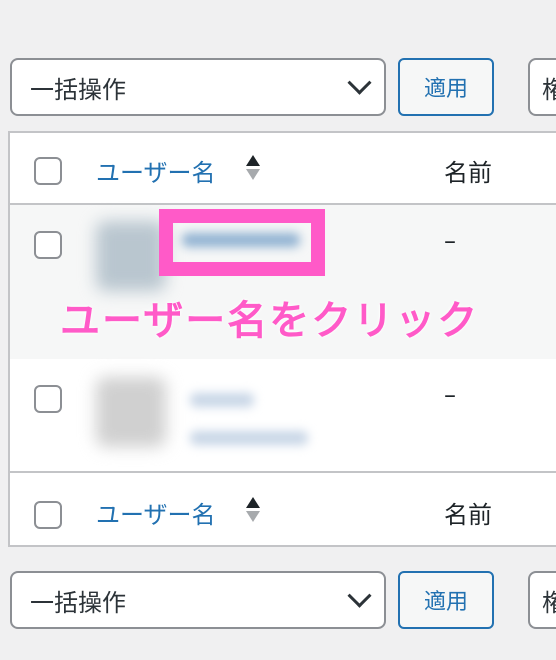  Describe the element at coordinates (446, 87) in the screenshot. I see `apply-button-top: 適用` at that location.